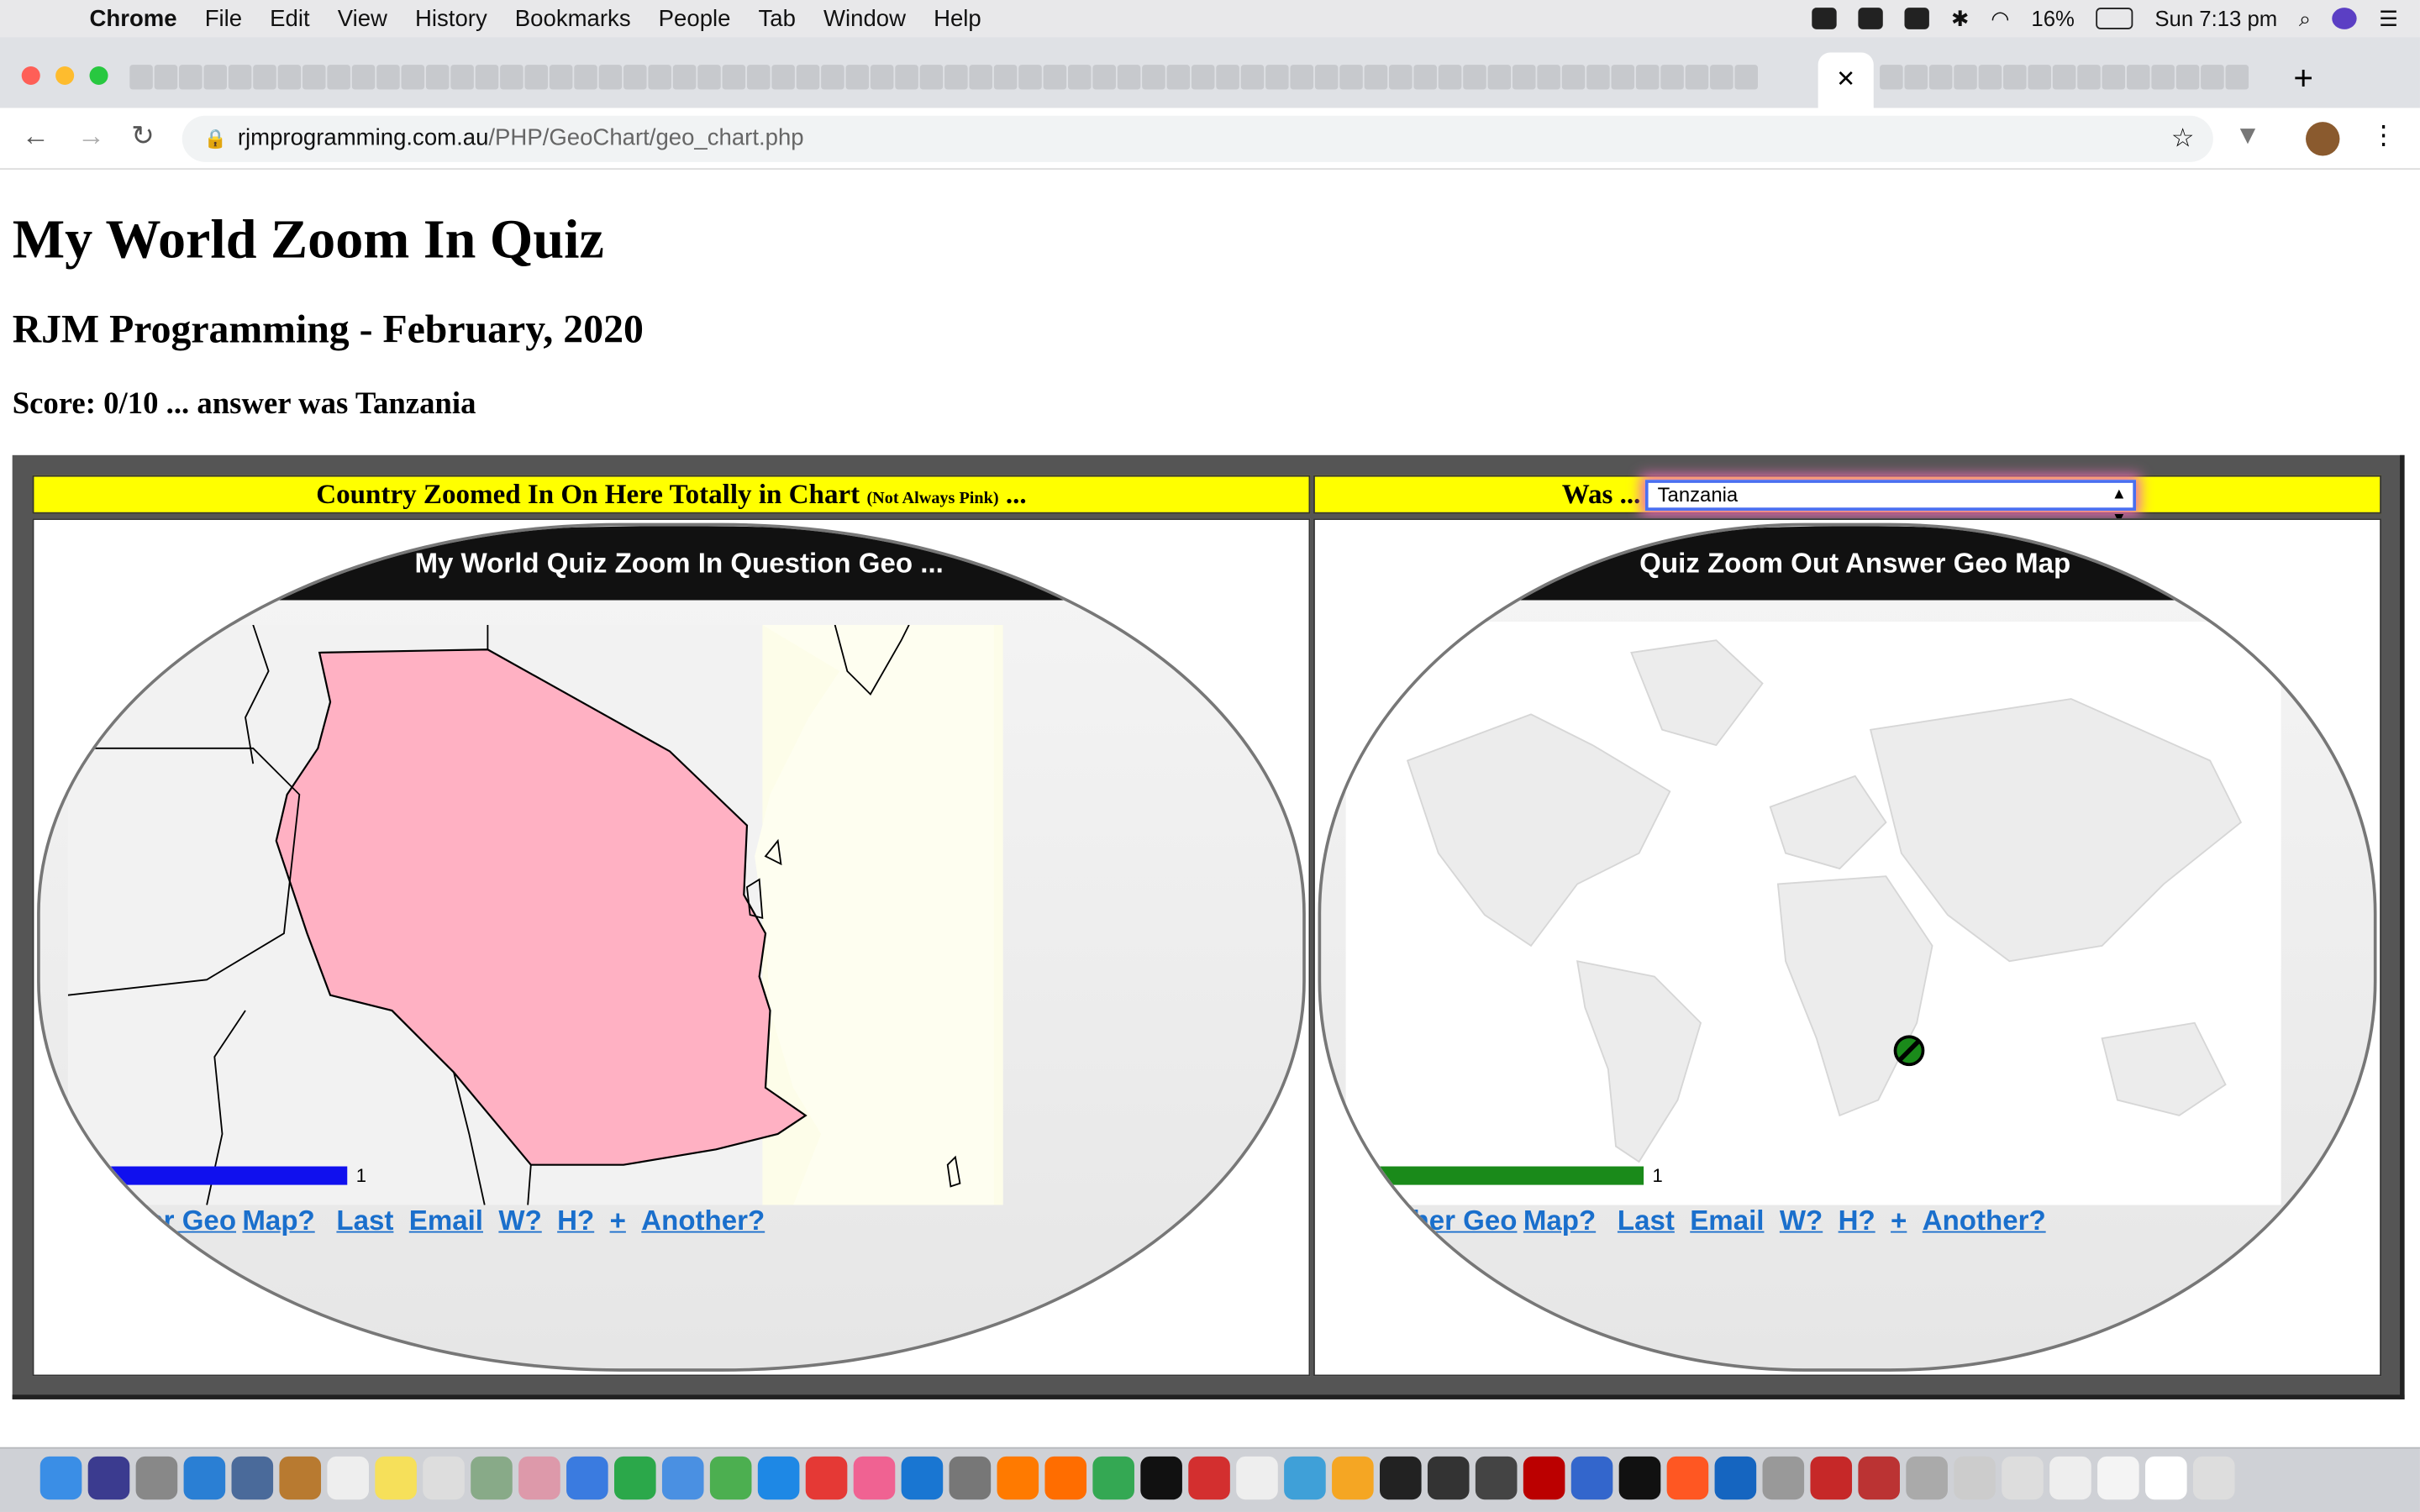 The height and width of the screenshot is (1512, 2420). I want to click on forward-icon: →, so click(91, 136).